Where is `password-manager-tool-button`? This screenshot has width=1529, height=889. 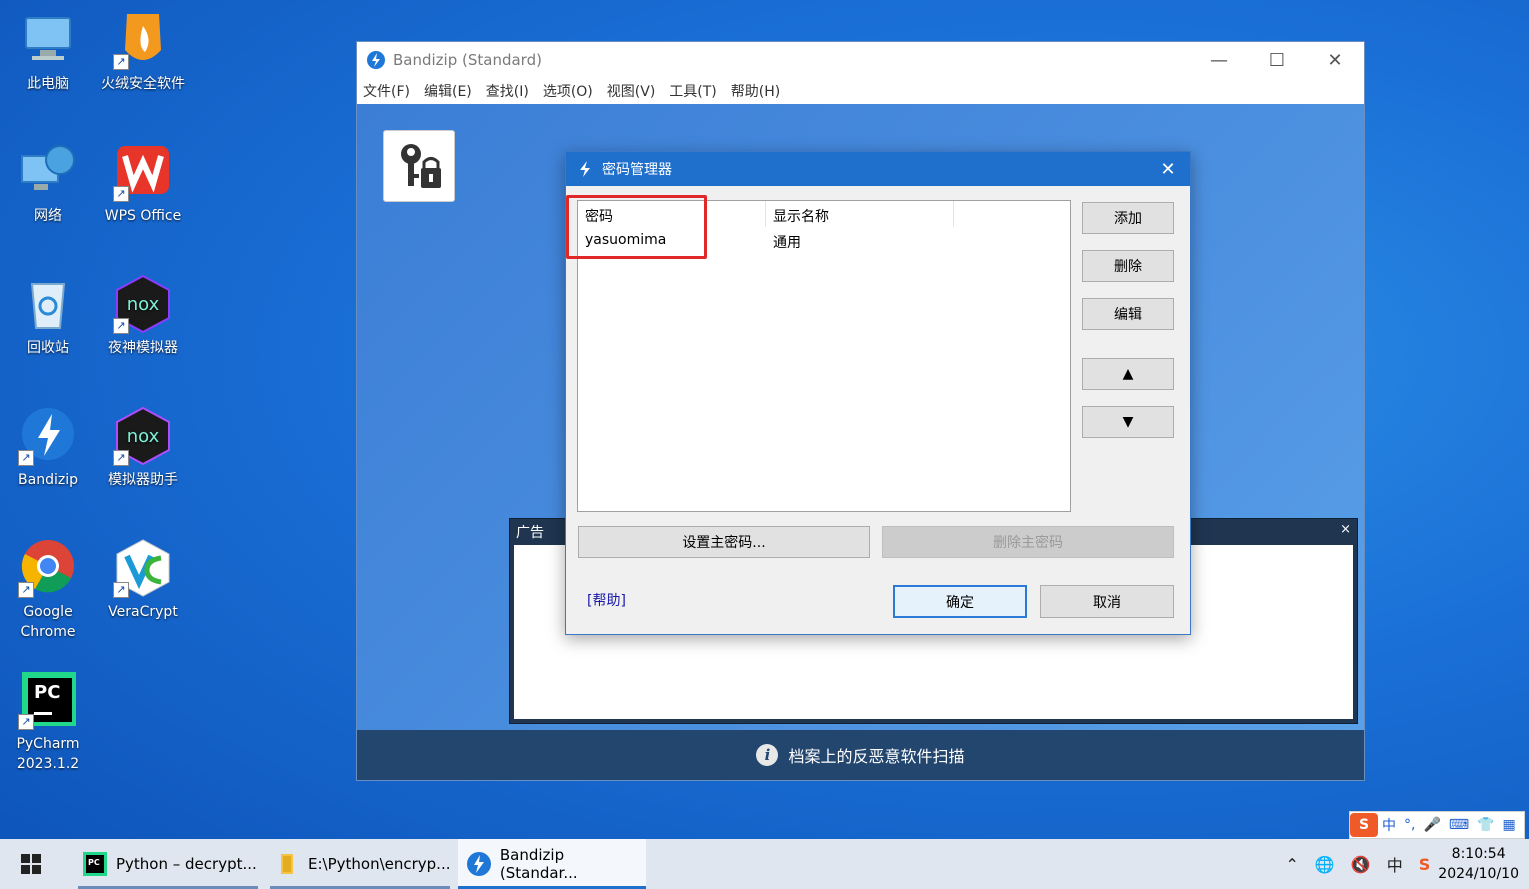 password-manager-tool-button is located at coordinates (419, 166).